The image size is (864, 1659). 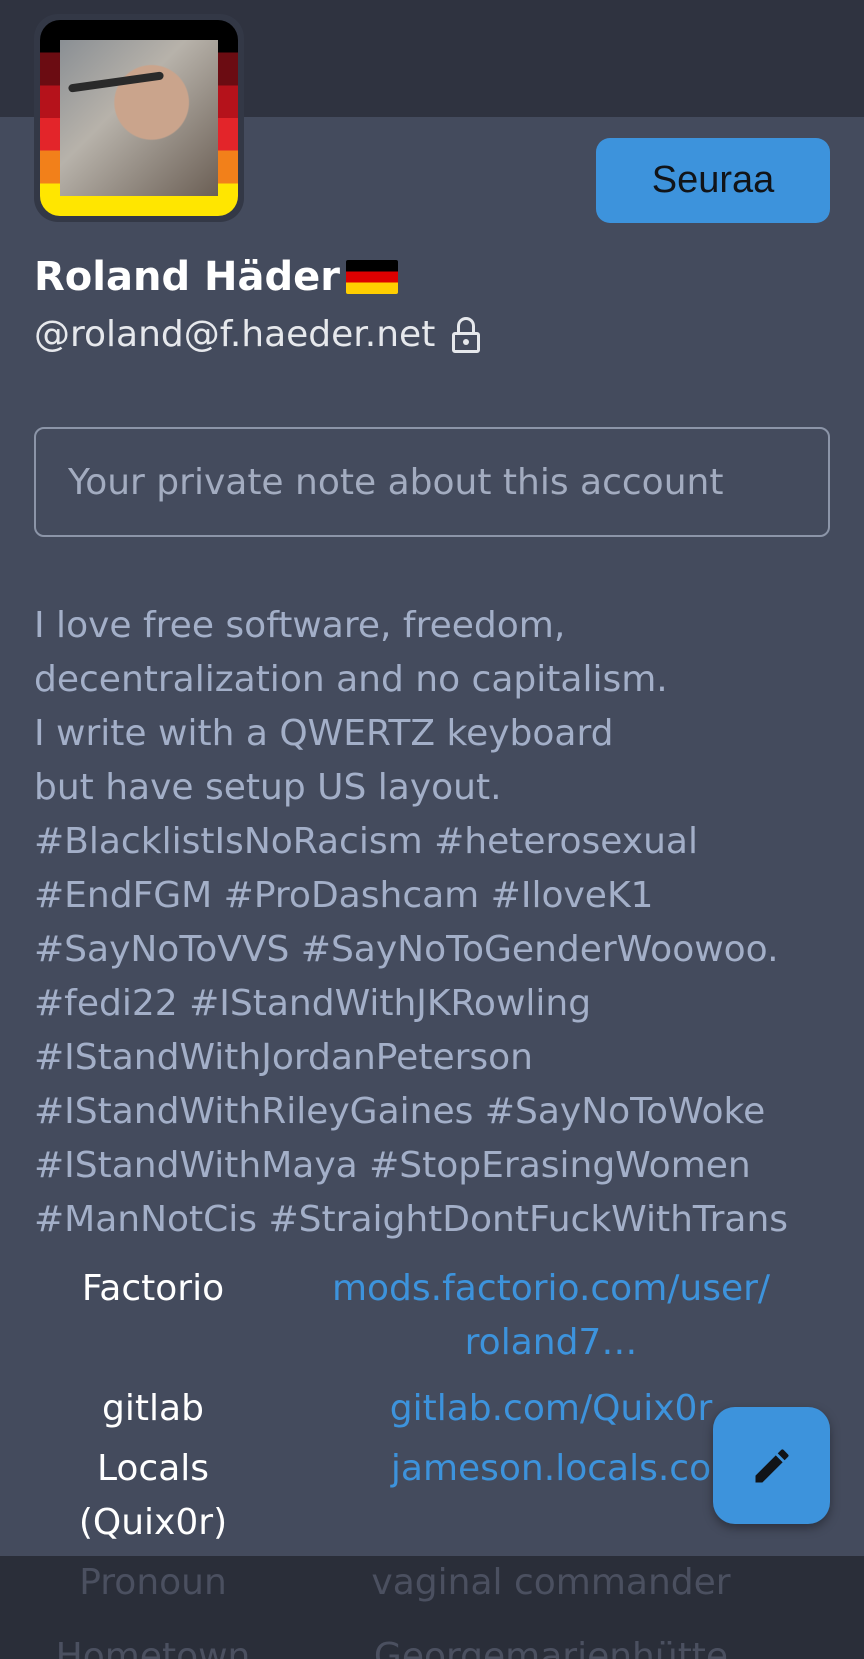 I want to click on display-name: Roland Häder, so click(x=216, y=277).